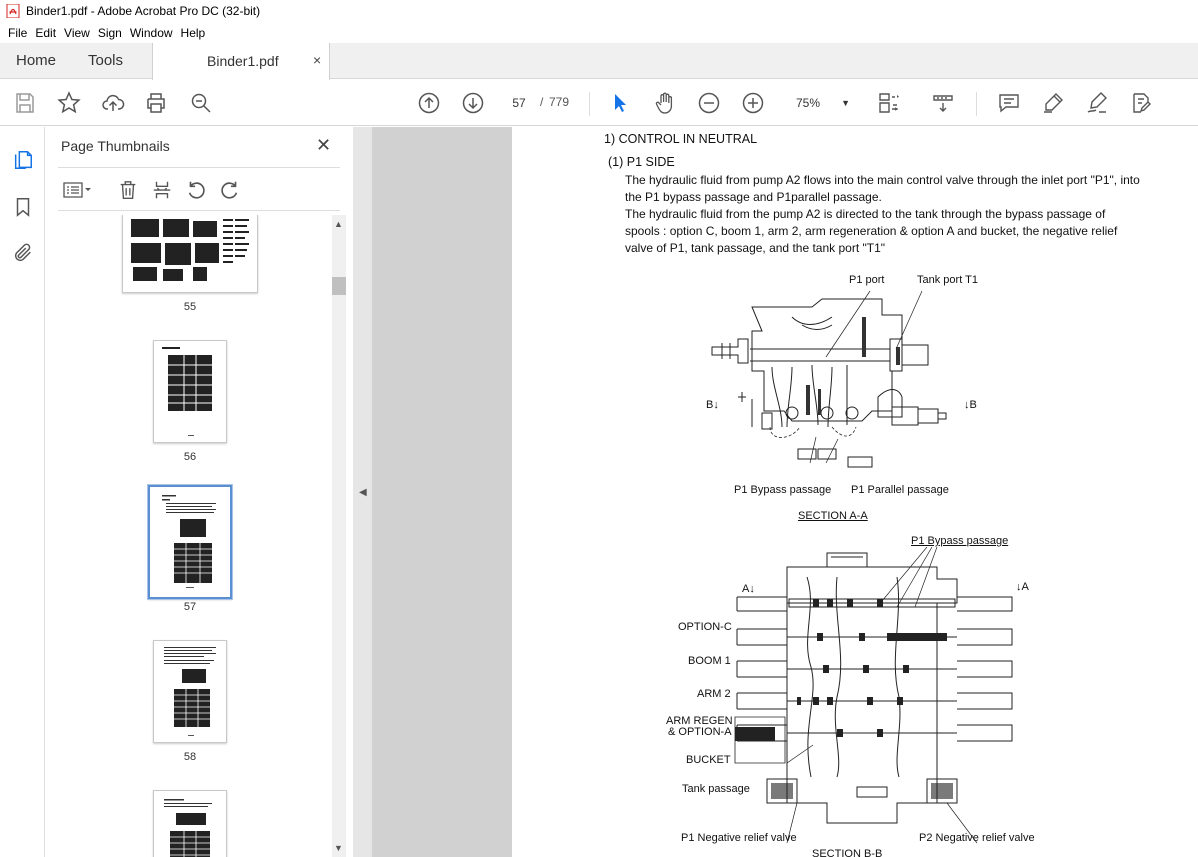 The width and height of the screenshot is (1198, 857). Describe the element at coordinates (753, 103) in the screenshot. I see `zoom-in-icon` at that location.